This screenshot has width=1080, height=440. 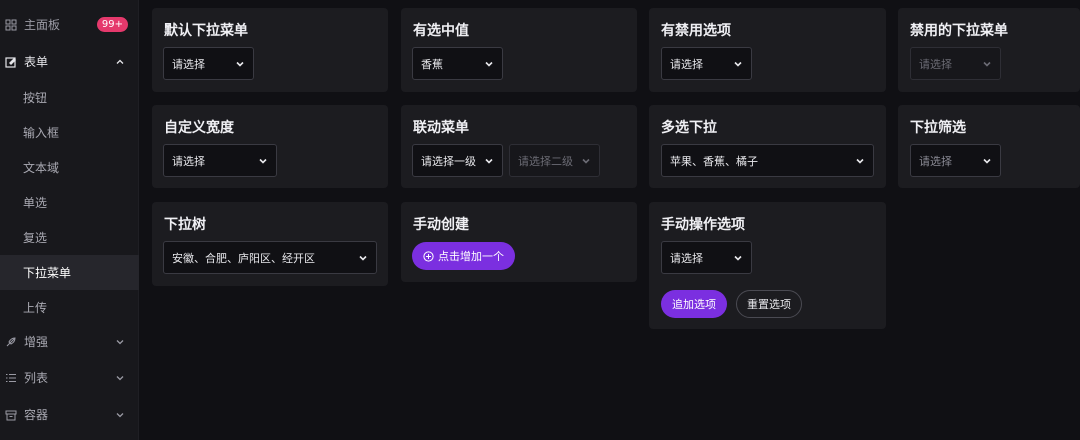 I want to click on sidebar-item-label: 增强, so click(x=36, y=342).